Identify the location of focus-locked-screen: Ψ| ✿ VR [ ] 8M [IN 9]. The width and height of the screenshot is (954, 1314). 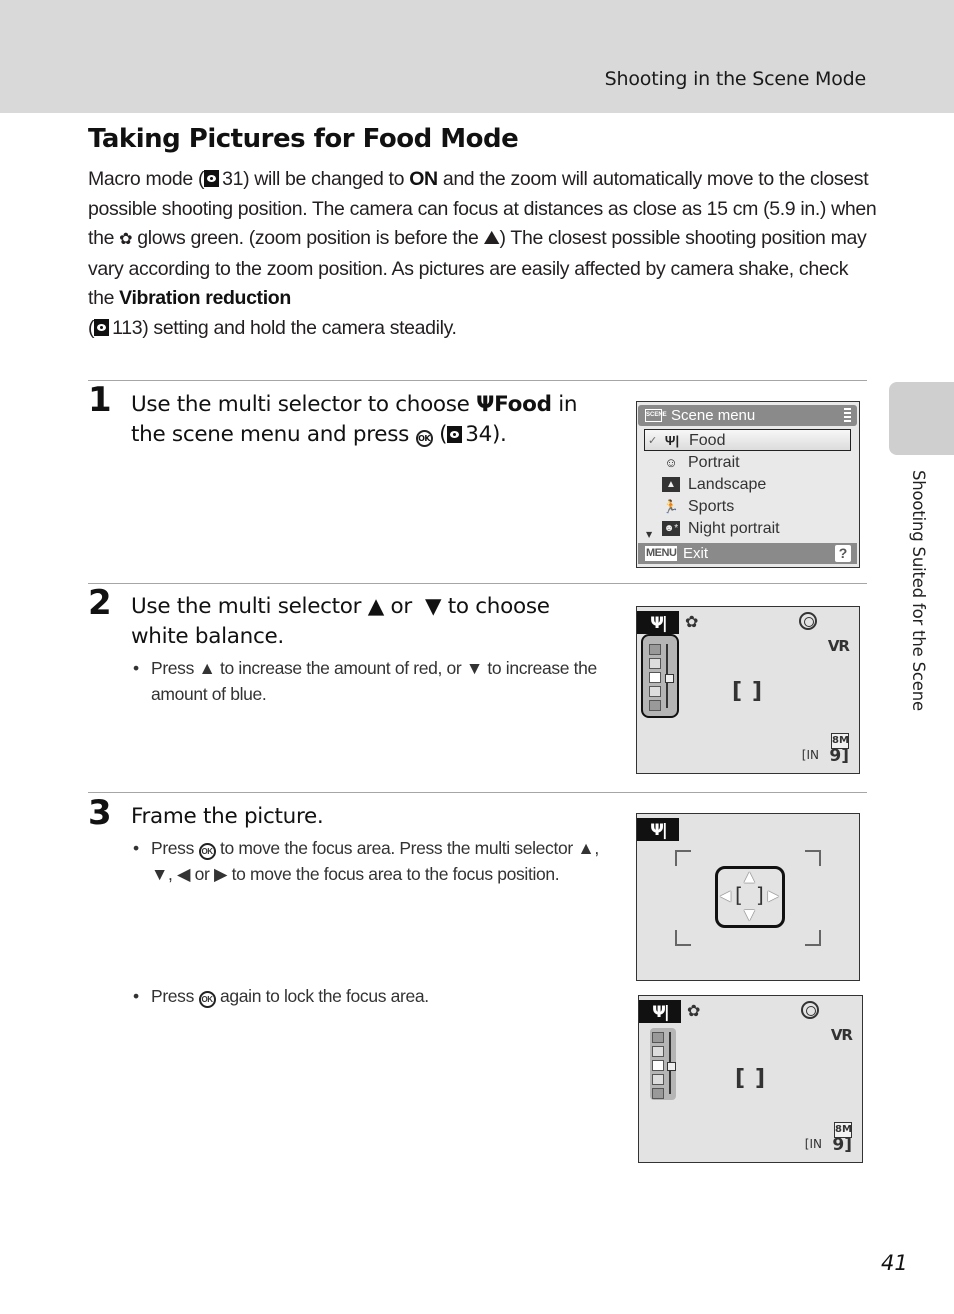
(750, 1079).